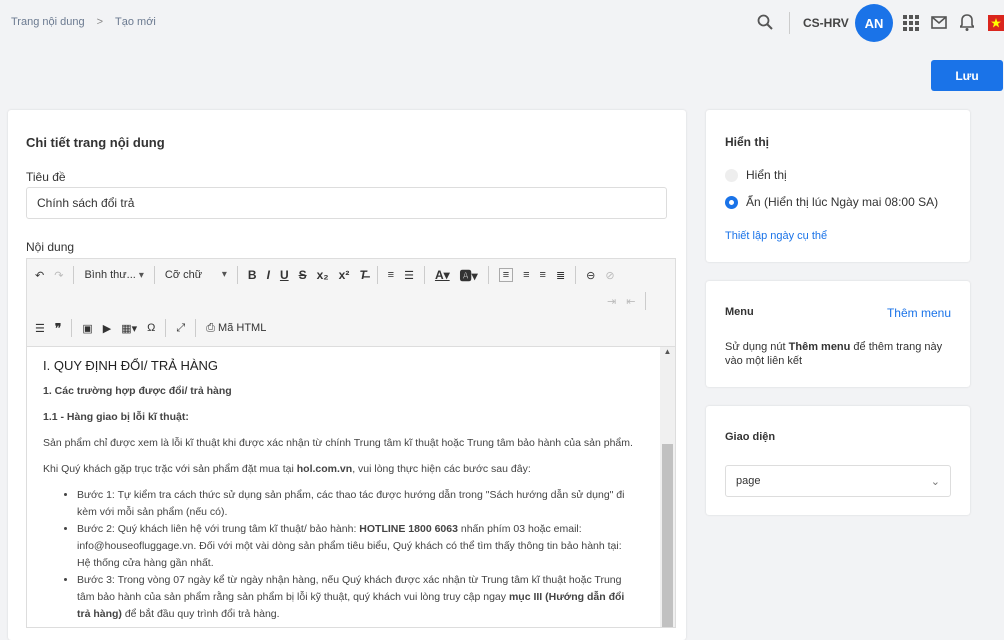  What do you see at coordinates (667, 535) in the screenshot?
I see `scrollbar-thumb` at bounding box center [667, 535].